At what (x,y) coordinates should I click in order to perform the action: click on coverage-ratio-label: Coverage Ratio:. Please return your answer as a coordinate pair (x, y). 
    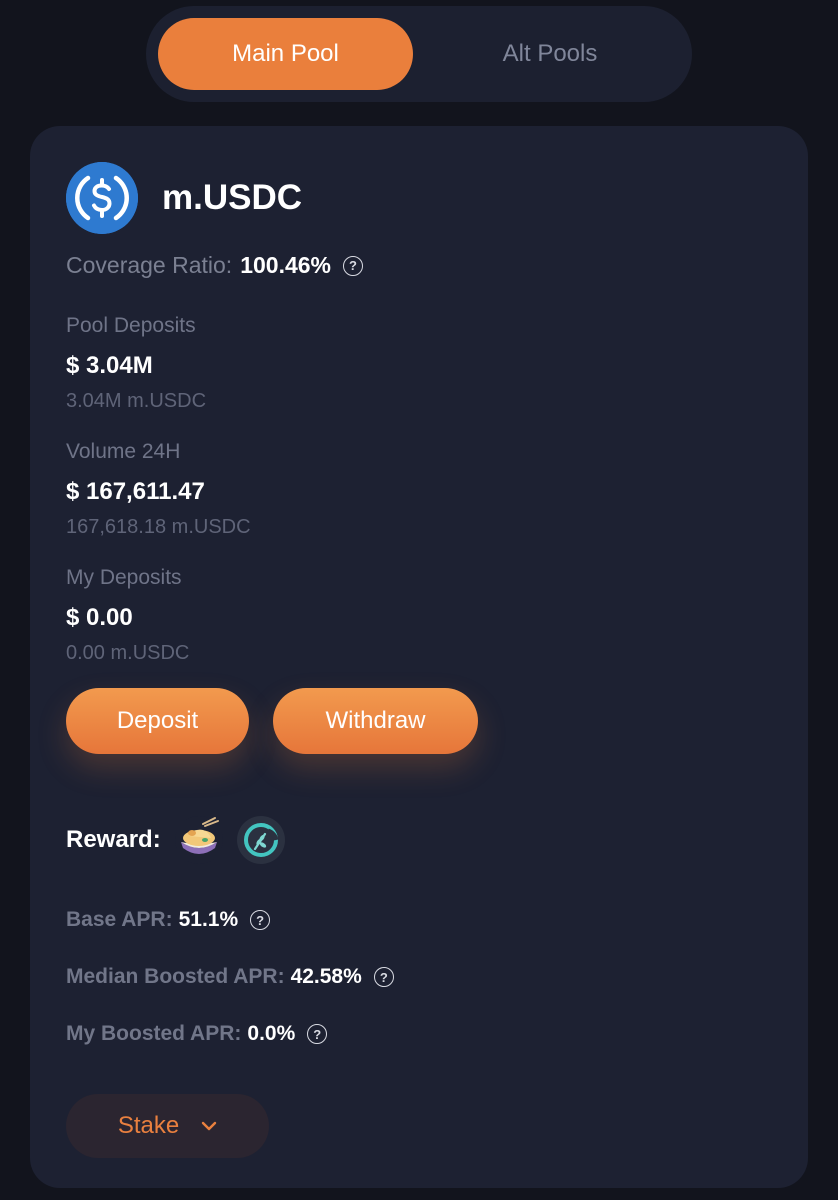
    Looking at the image, I should click on (149, 265).